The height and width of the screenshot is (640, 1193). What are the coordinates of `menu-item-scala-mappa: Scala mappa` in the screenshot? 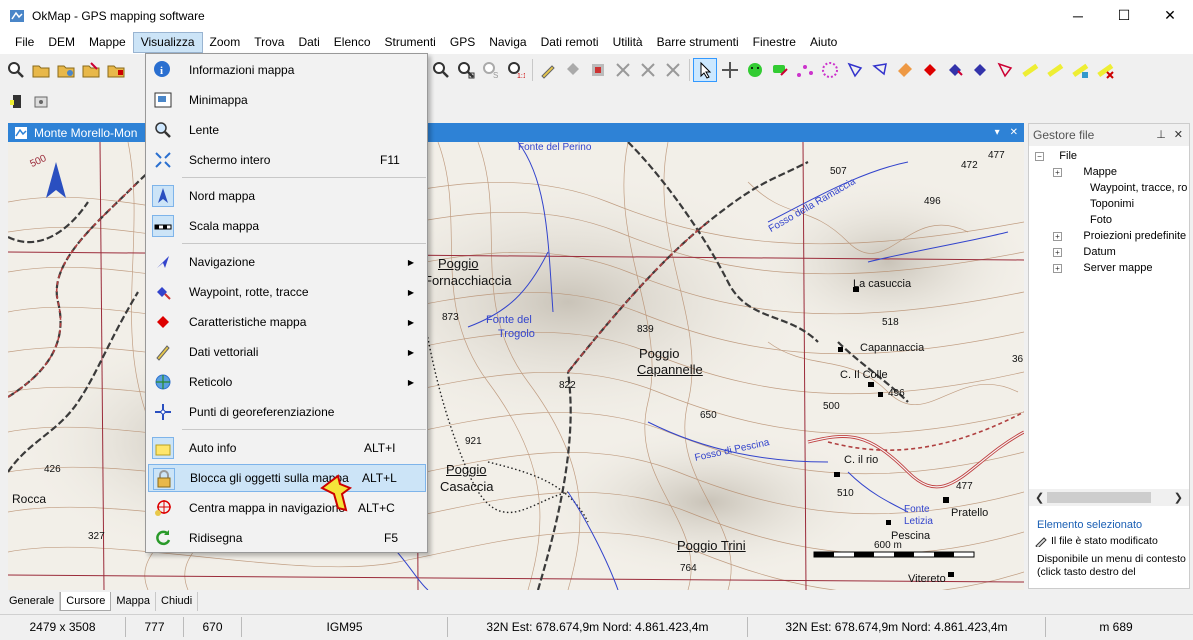 It's located at (287, 226).